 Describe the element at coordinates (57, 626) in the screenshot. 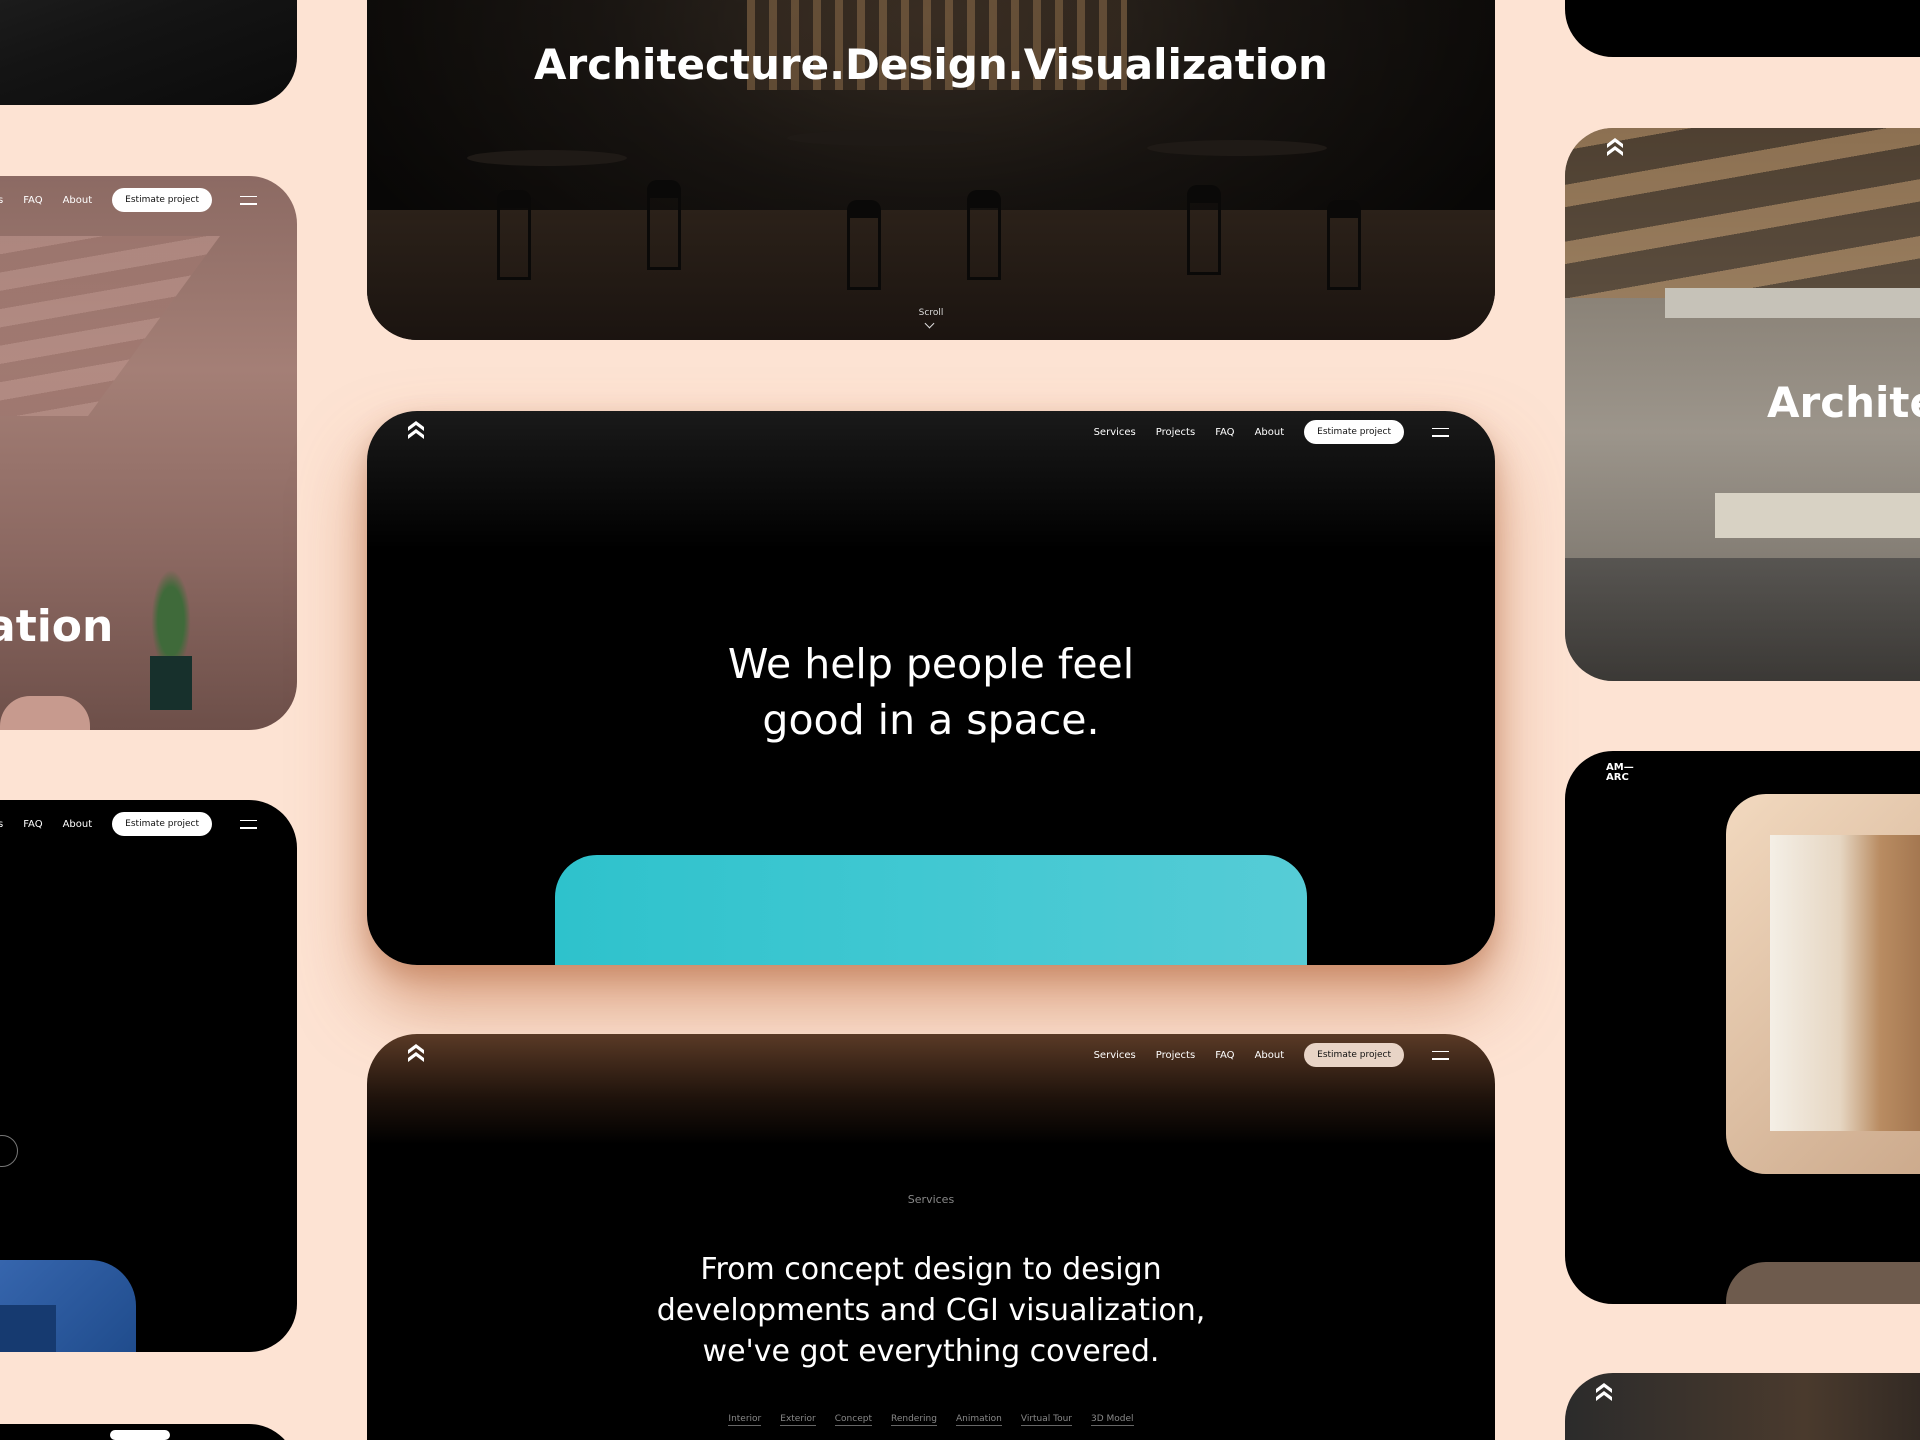

I see `hero-headline-fragment: ation` at that location.